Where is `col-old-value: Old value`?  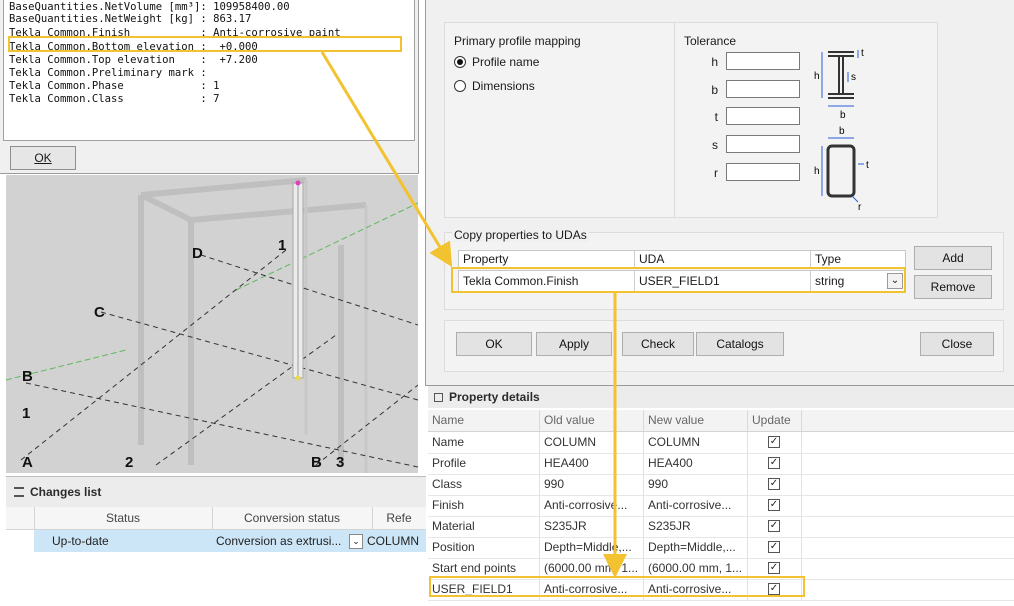
col-old-value: Old value is located at coordinates (592, 420).